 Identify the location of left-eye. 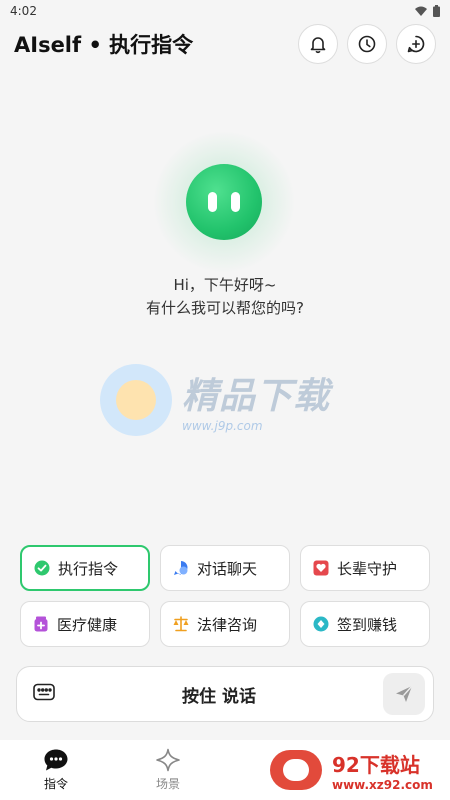
(212, 202).